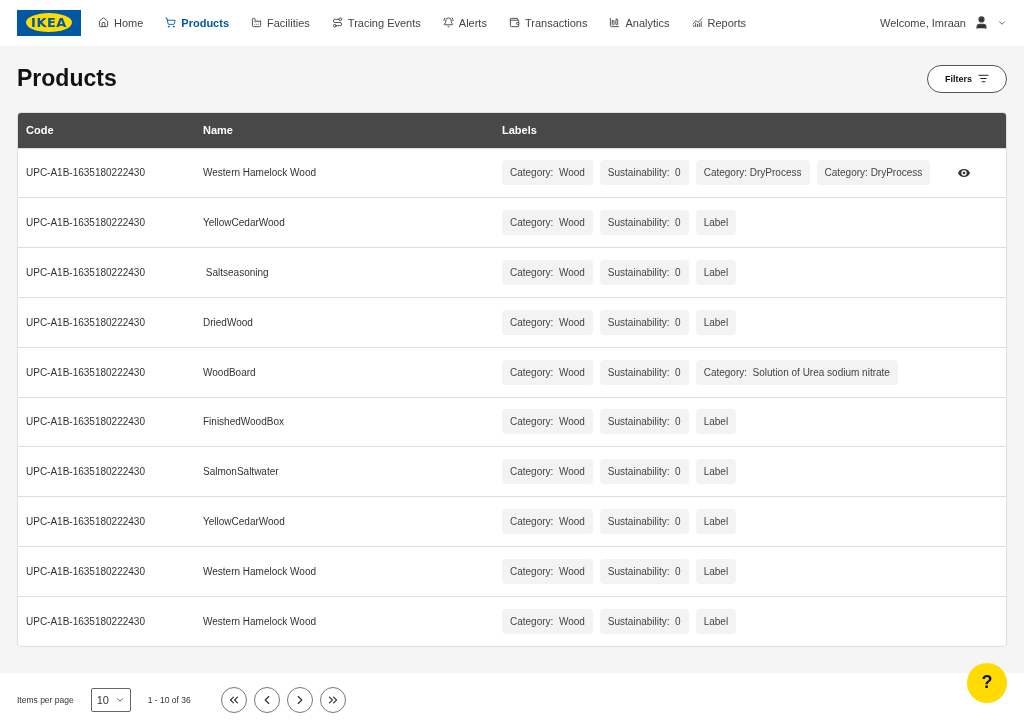 This screenshot has height=728, width=1024. Describe the element at coordinates (241, 472) in the screenshot. I see `table-cell-text: SalmonSaltwater` at that location.